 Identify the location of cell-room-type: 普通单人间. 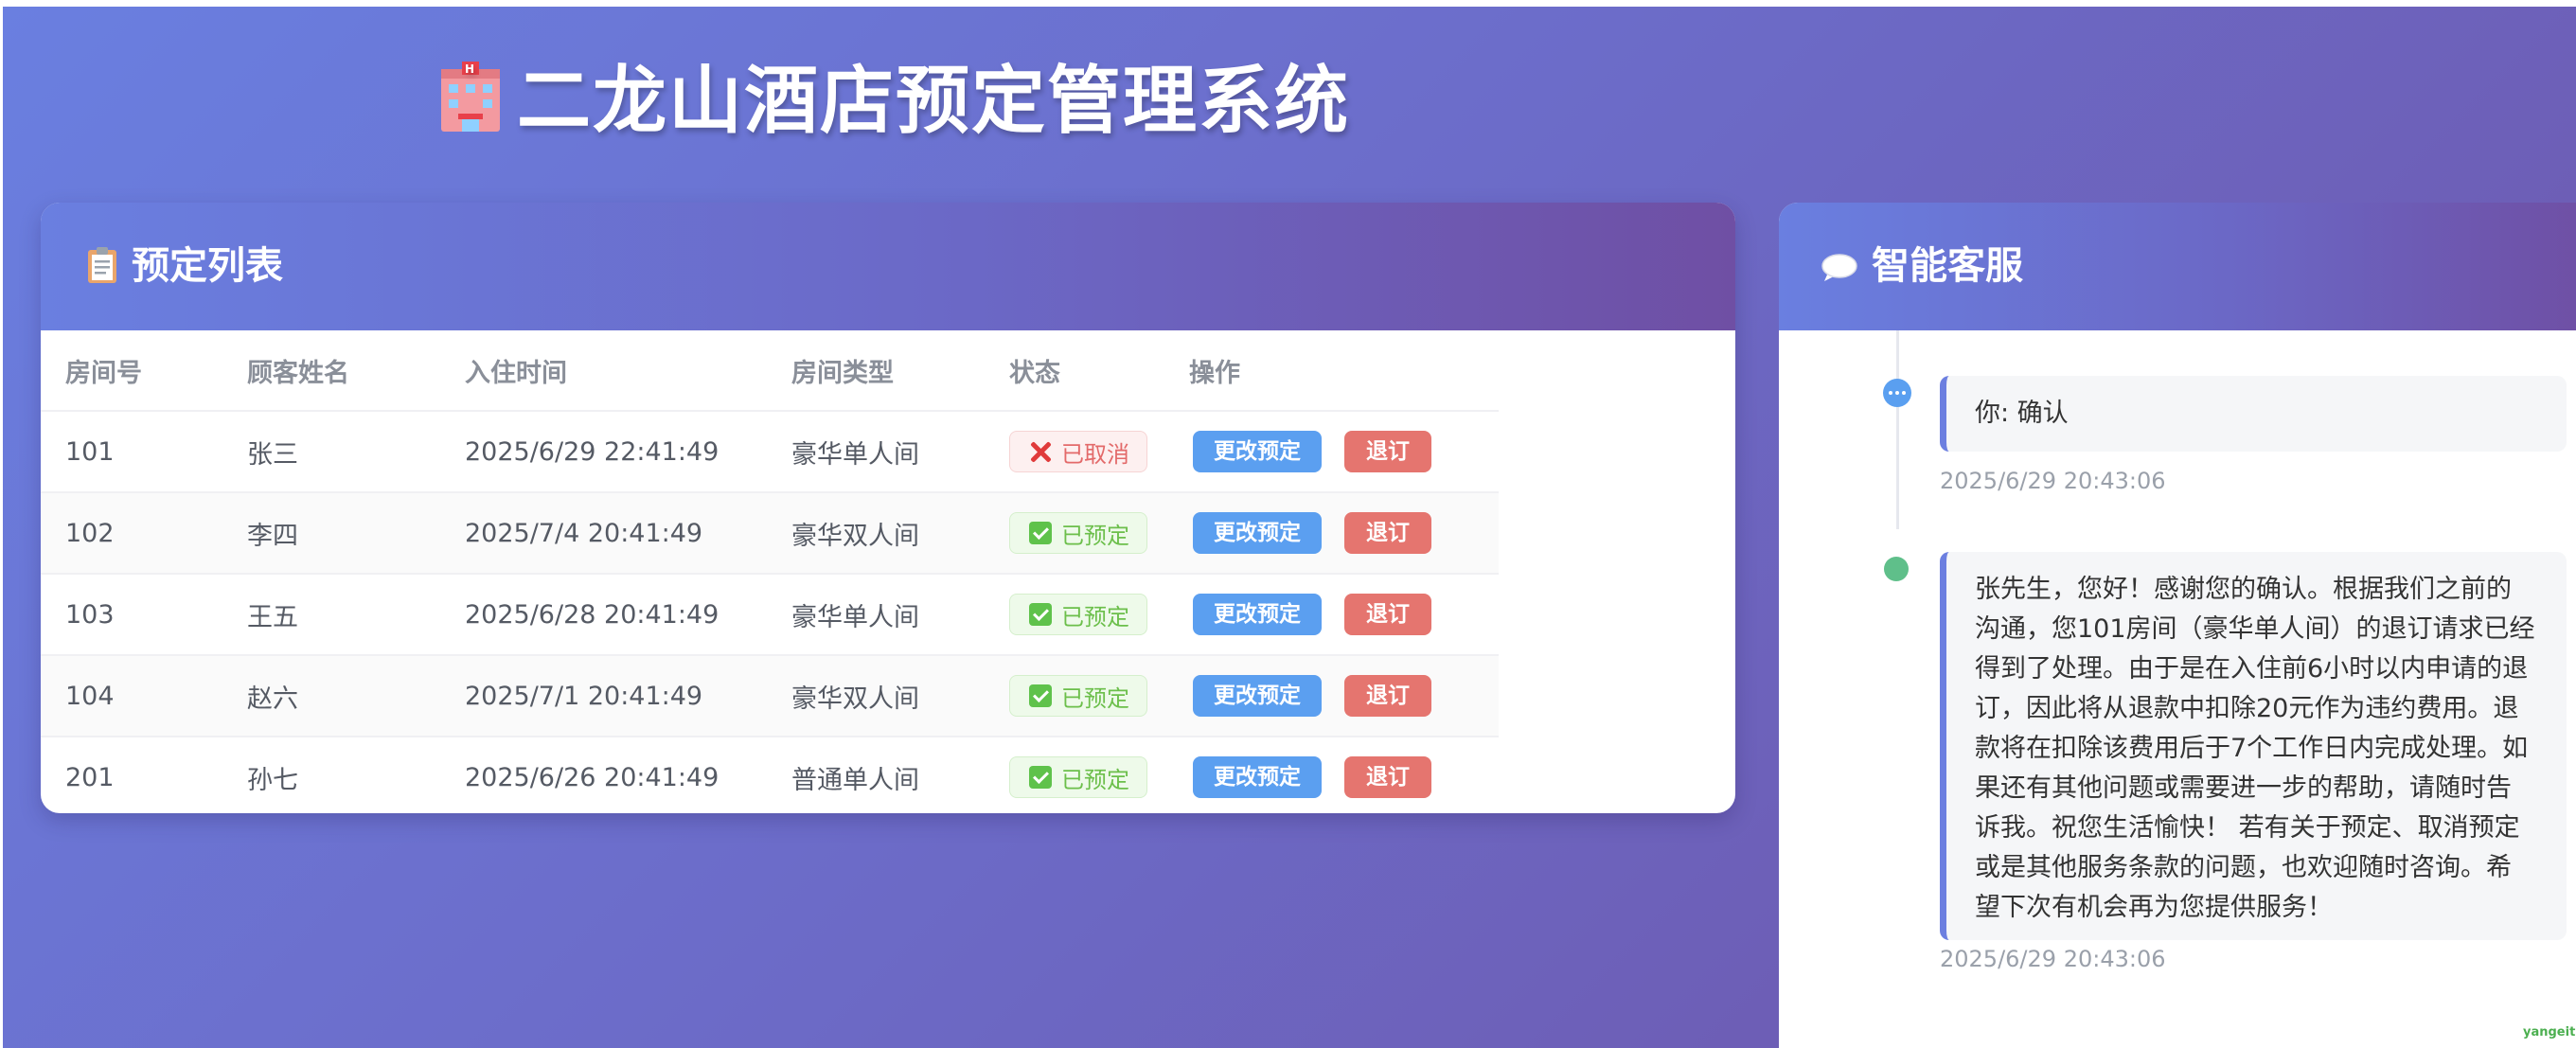
(855, 780).